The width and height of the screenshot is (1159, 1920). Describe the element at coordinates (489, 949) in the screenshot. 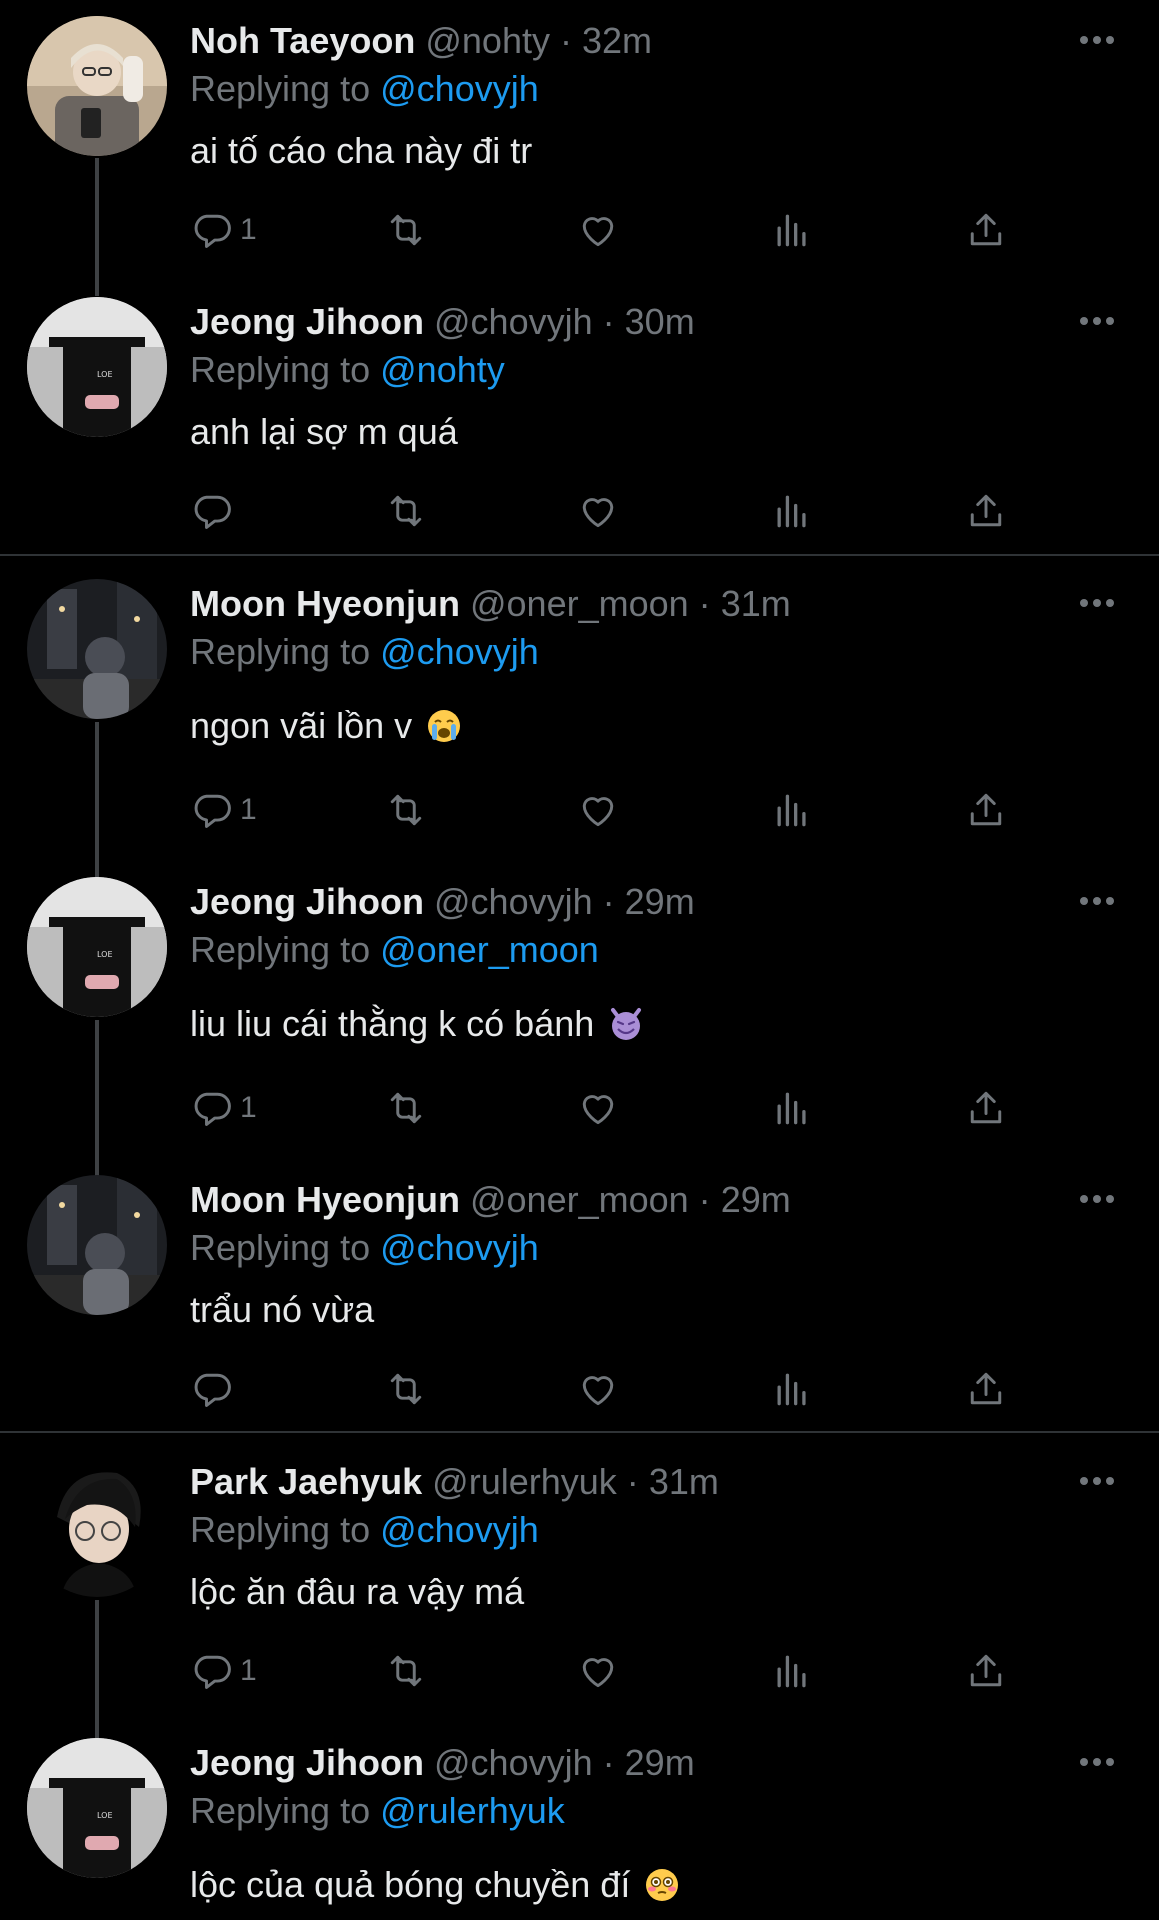

I see `replying-to-handle: @oner_moon` at that location.